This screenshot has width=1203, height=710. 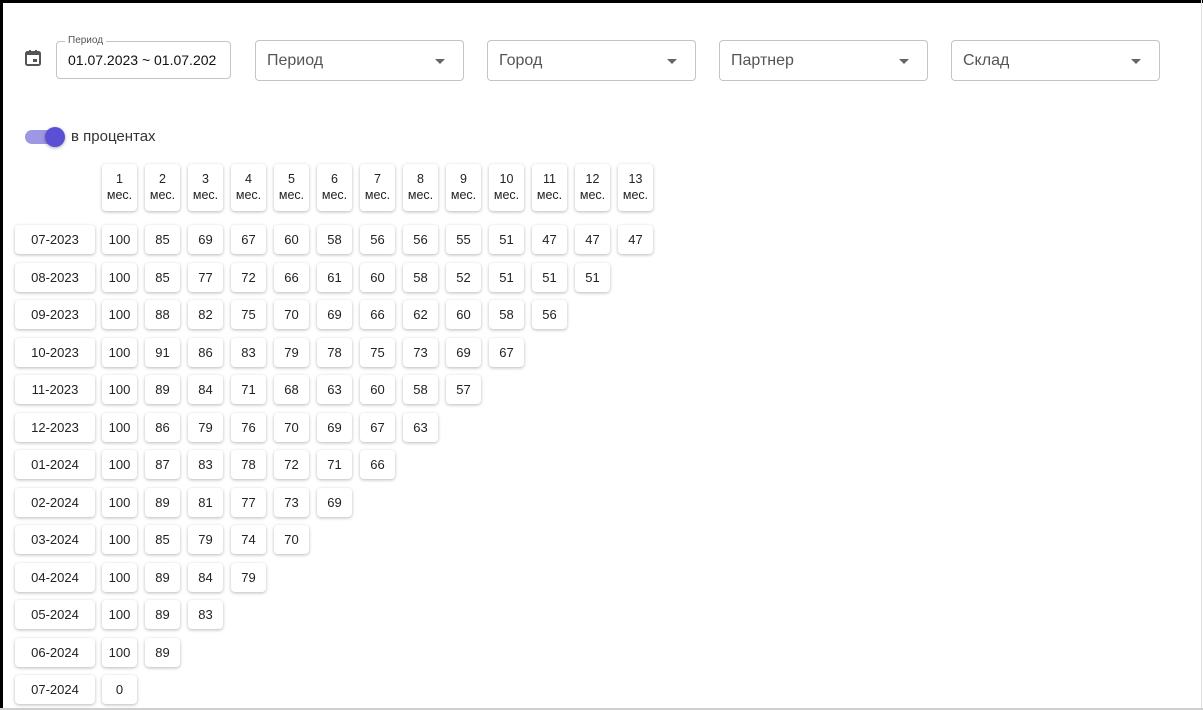 What do you see at coordinates (55, 539) in the screenshot?
I see `cohort-row-label: 03-2024` at bounding box center [55, 539].